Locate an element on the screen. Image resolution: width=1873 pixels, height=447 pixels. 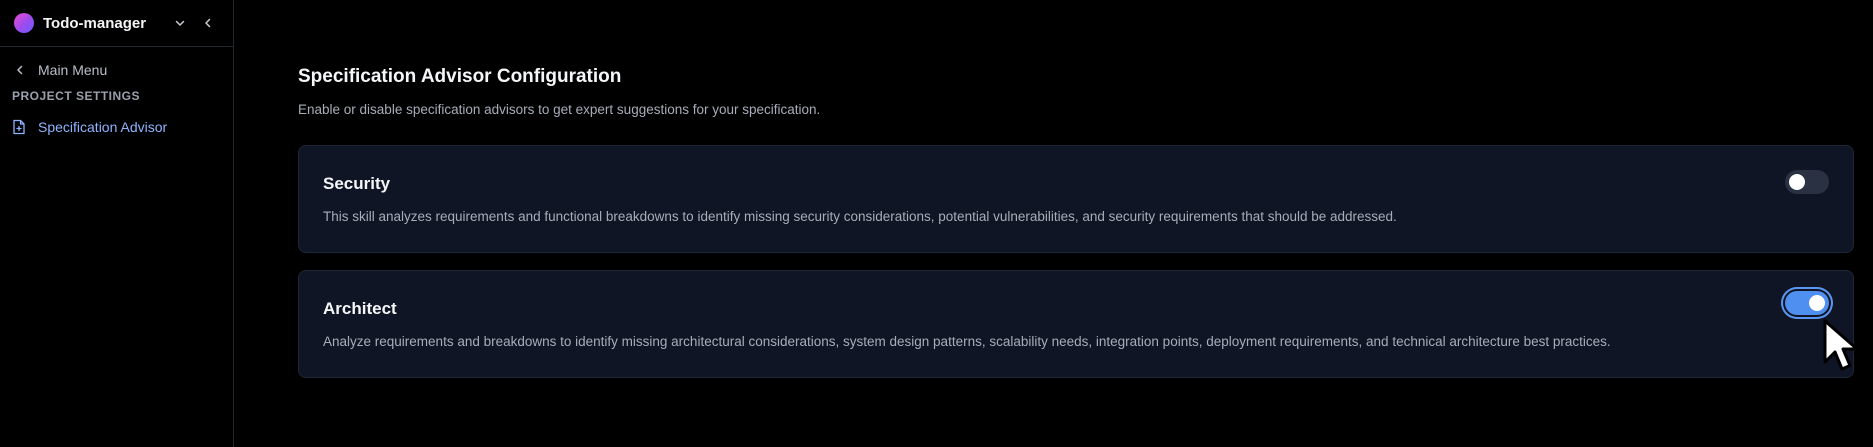
project-avatar is located at coordinates (24, 23).